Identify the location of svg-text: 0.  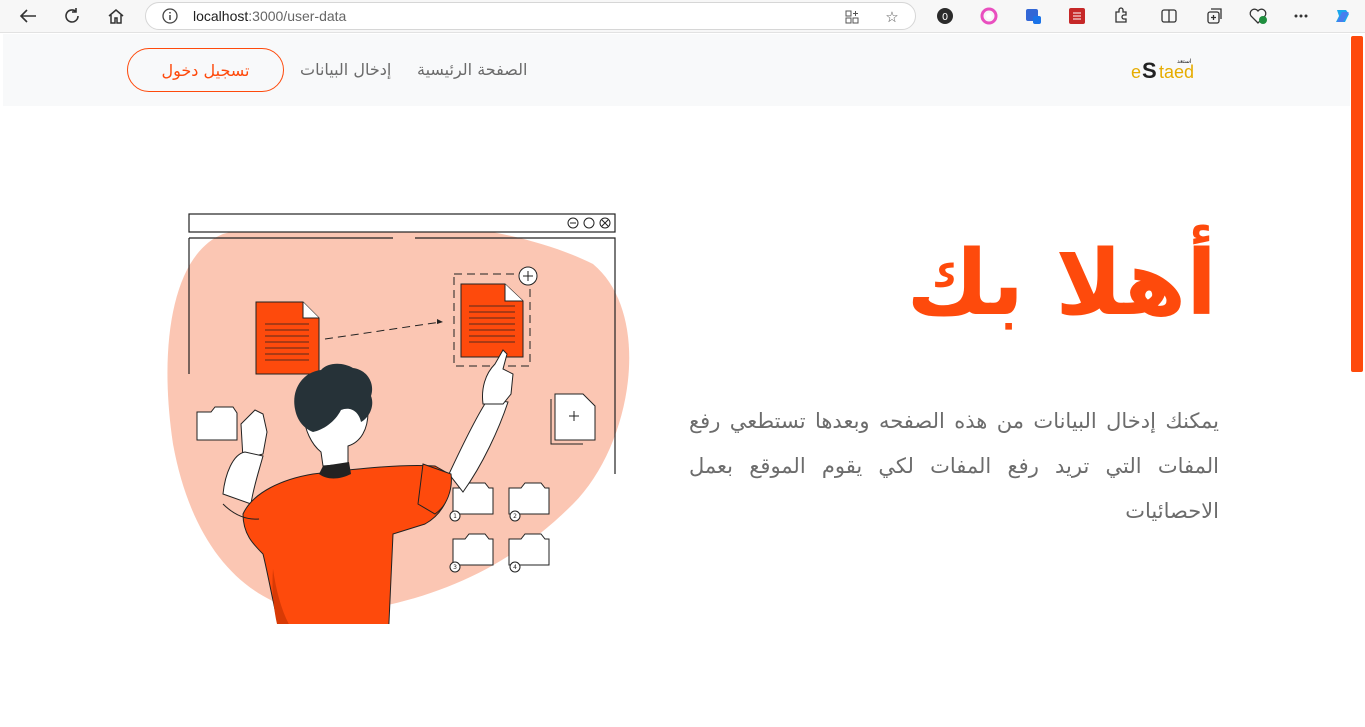
(945, 17).